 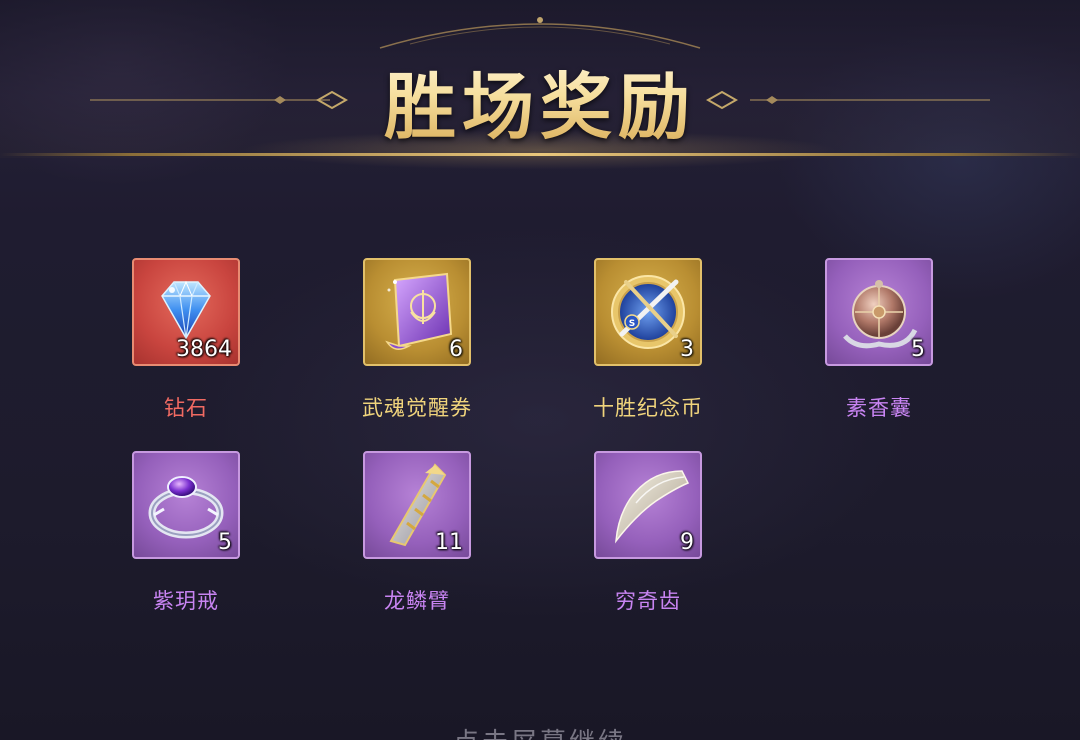 I want to click on reward-name: 素香囊, so click(x=879, y=408).